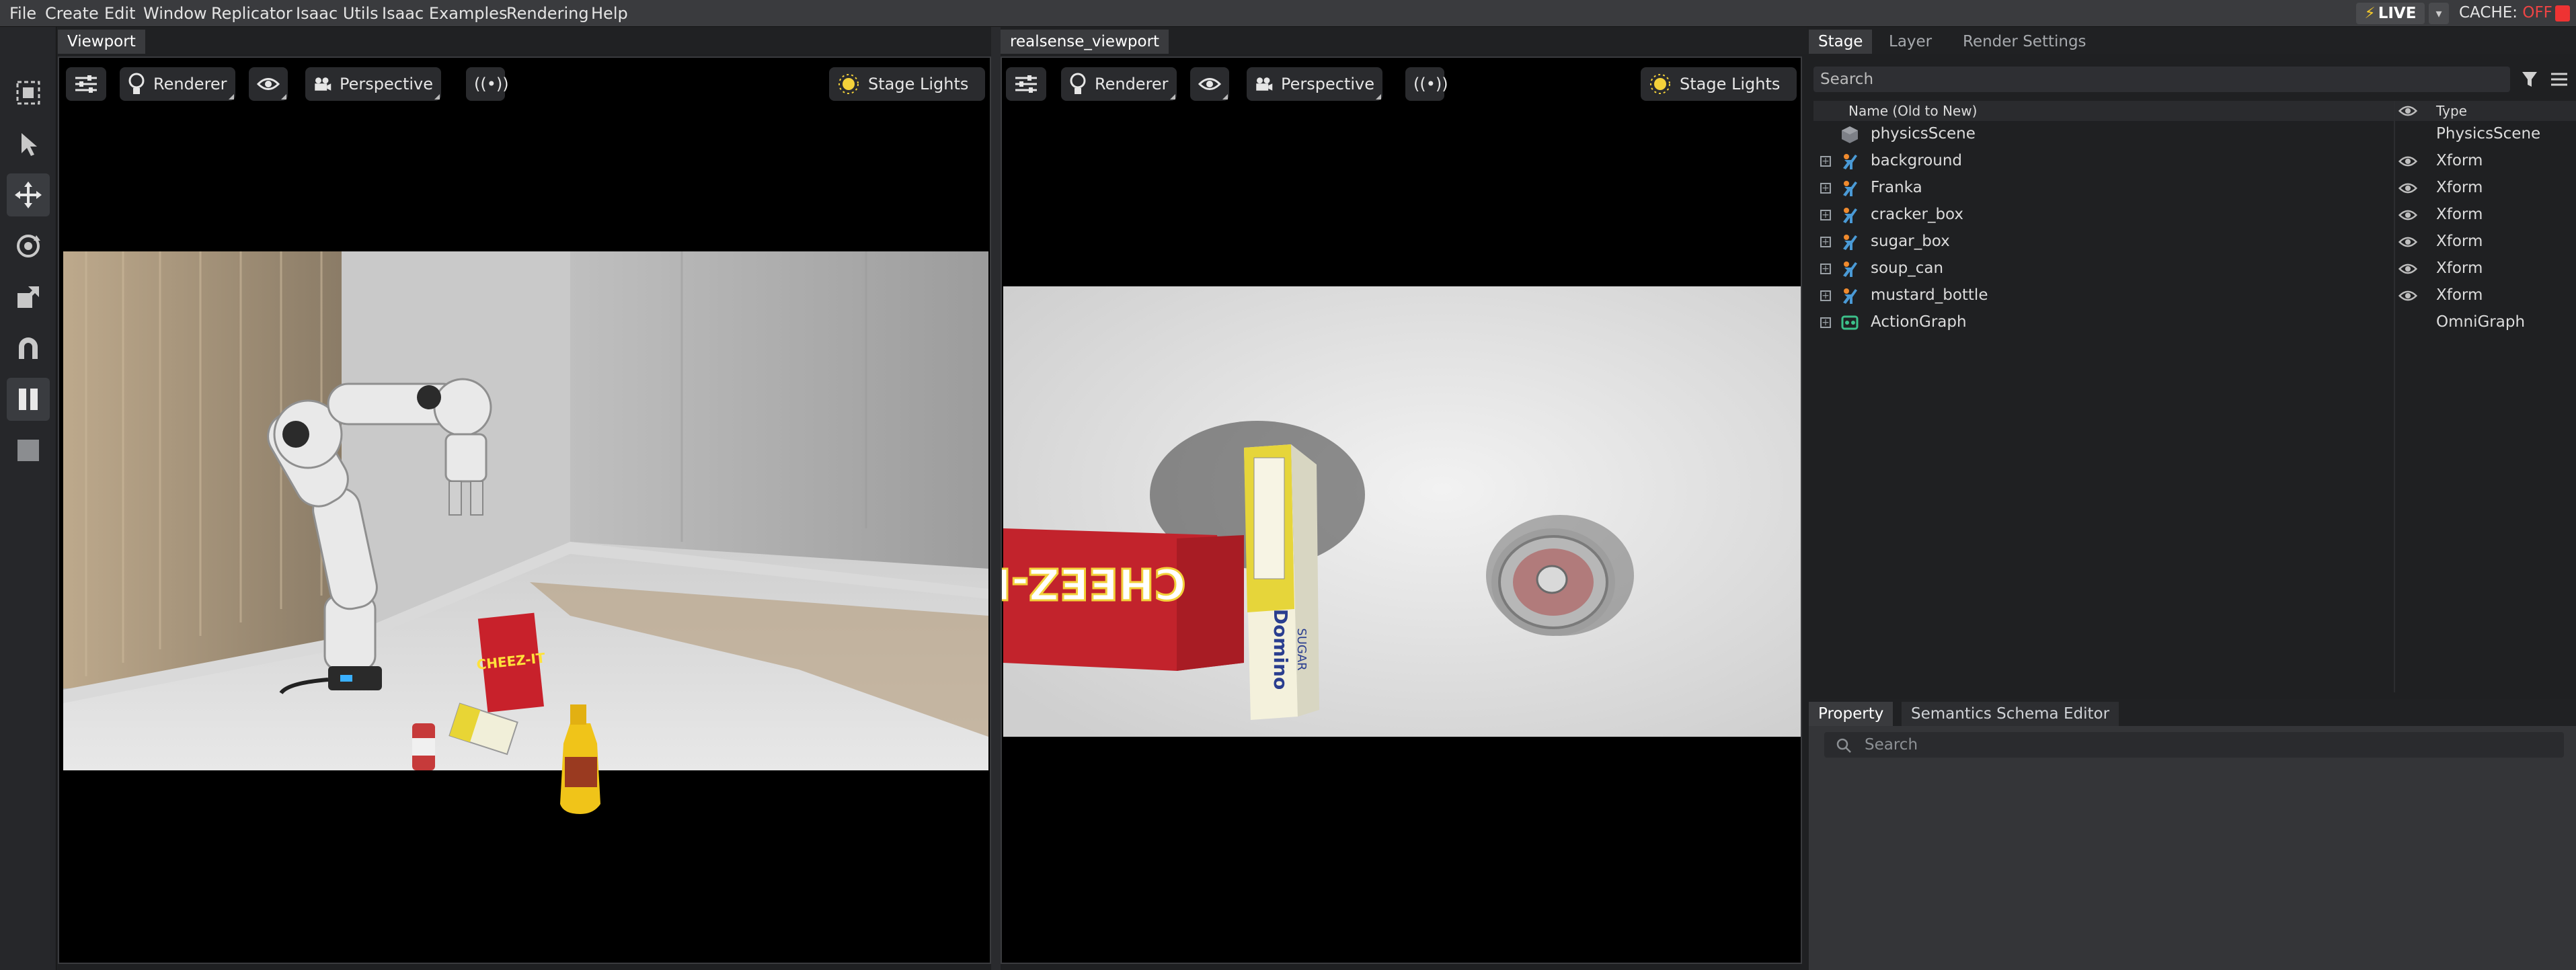  Describe the element at coordinates (1850, 322) in the screenshot. I see `omnigraph-icon` at that location.